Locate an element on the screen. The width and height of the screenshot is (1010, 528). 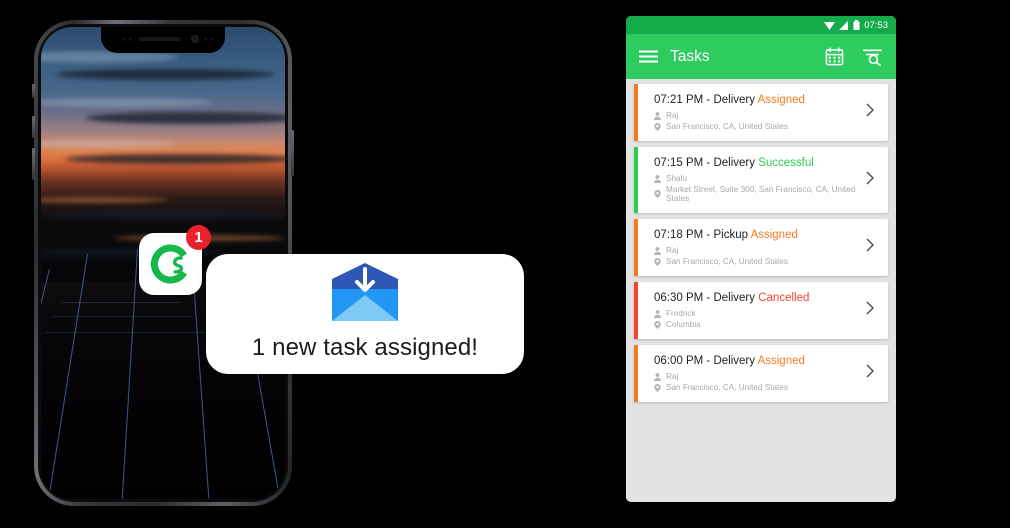
app-toolbar: Tasks is located at coordinates (761, 56).